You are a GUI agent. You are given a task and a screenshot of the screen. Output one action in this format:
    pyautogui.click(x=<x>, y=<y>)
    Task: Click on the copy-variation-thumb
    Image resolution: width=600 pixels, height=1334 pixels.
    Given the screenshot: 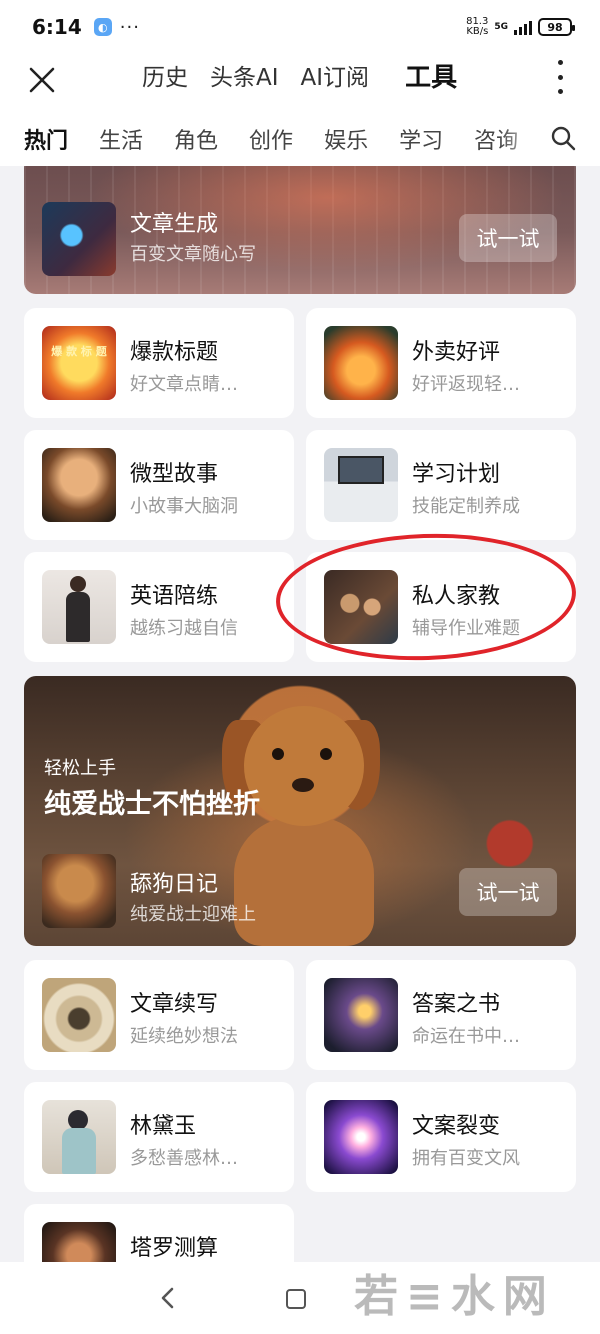 What is the action you would take?
    pyautogui.click(x=361, y=1137)
    